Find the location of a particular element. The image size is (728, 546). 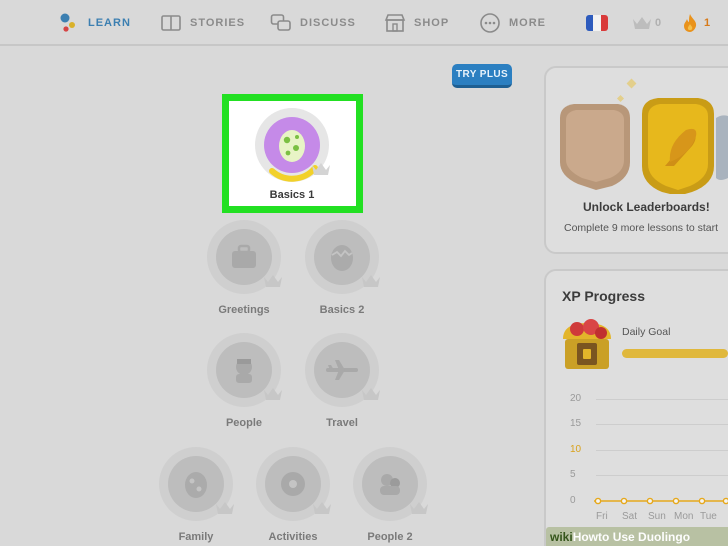

skill-label: Travel is located at coordinates (342, 423).